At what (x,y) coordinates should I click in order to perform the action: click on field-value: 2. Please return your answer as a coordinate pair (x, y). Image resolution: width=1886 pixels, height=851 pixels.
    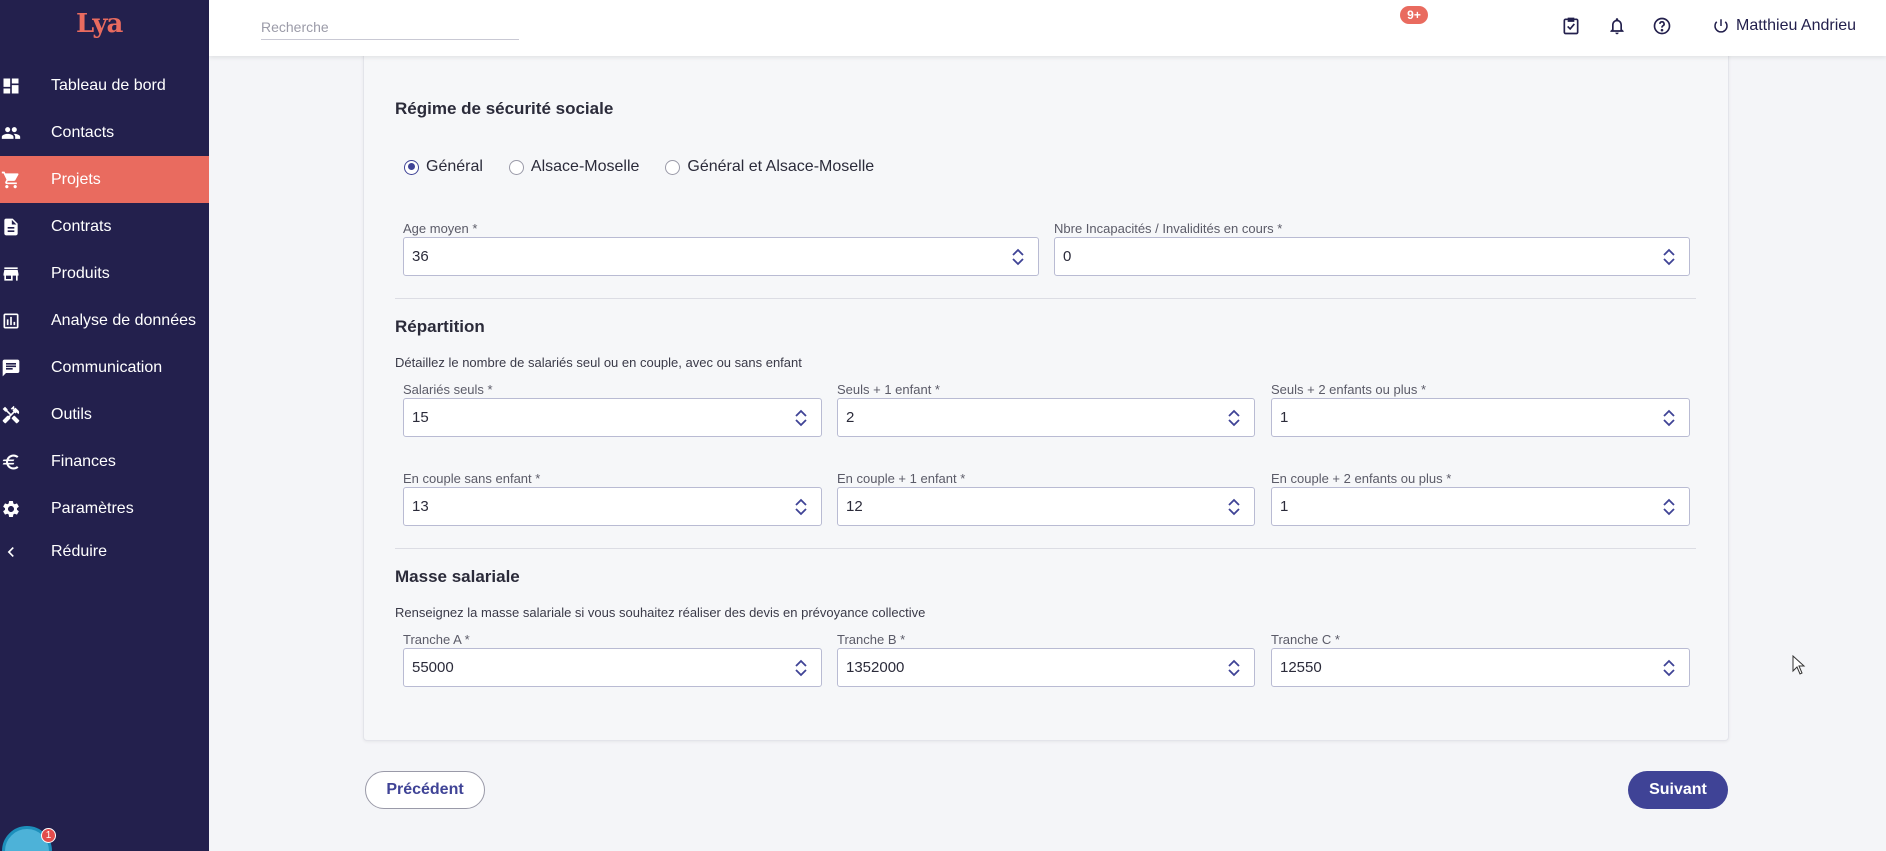
    Looking at the image, I should click on (850, 417).